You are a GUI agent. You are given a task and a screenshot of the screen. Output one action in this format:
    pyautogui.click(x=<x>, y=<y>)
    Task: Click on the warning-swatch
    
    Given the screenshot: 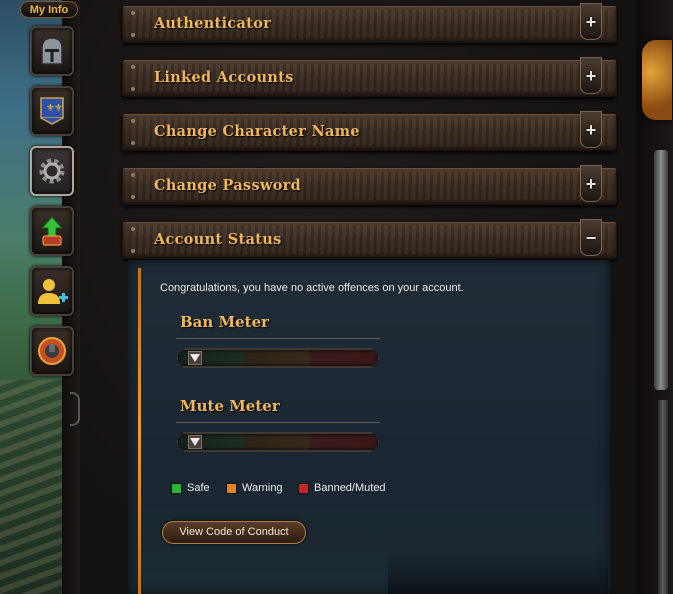 What is the action you would take?
    pyautogui.click(x=231, y=488)
    